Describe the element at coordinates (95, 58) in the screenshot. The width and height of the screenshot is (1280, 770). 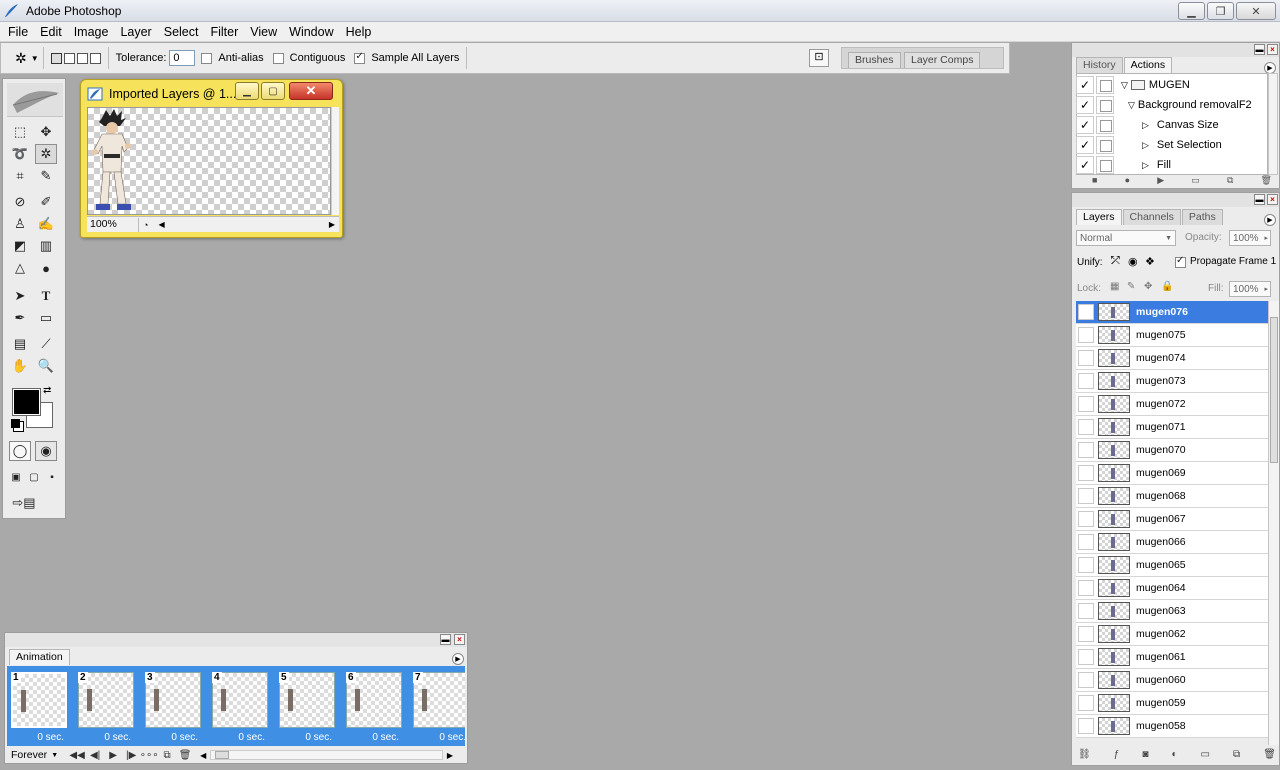
I see `intersect-selection-button` at that location.